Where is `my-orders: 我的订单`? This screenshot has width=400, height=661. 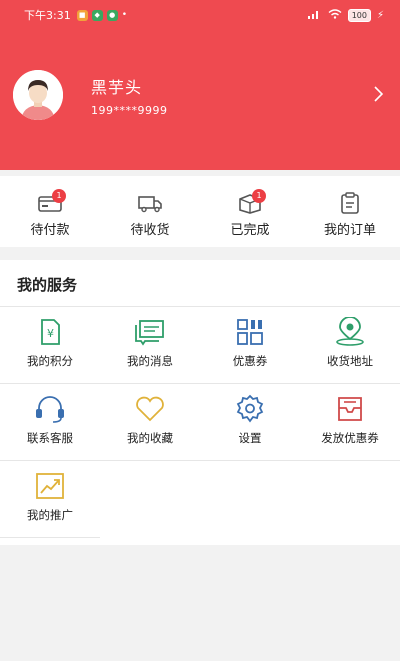 my-orders: 我的订单 is located at coordinates (350, 211).